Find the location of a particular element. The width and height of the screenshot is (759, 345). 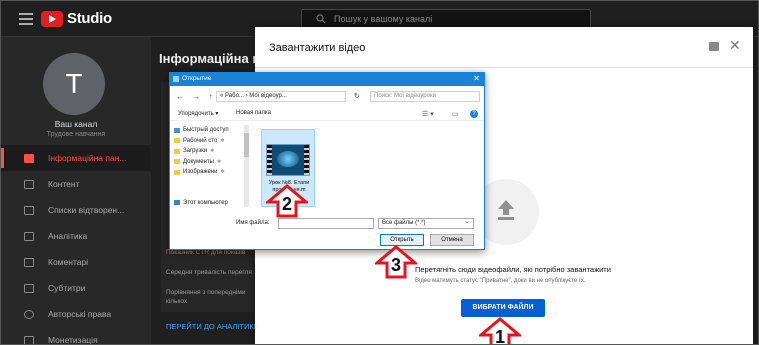

tree-item-quick-access: Быстрый доступ is located at coordinates (214, 130).